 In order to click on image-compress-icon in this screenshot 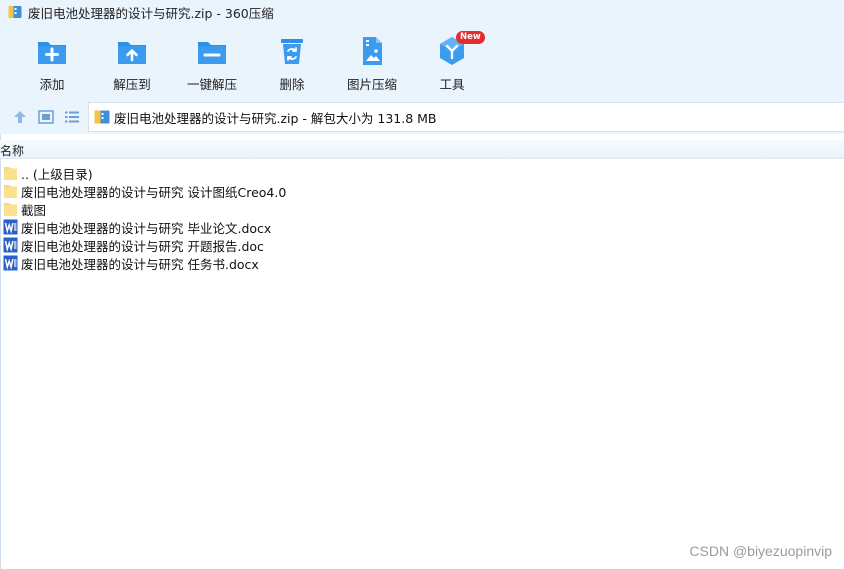, I will do `click(372, 51)`.